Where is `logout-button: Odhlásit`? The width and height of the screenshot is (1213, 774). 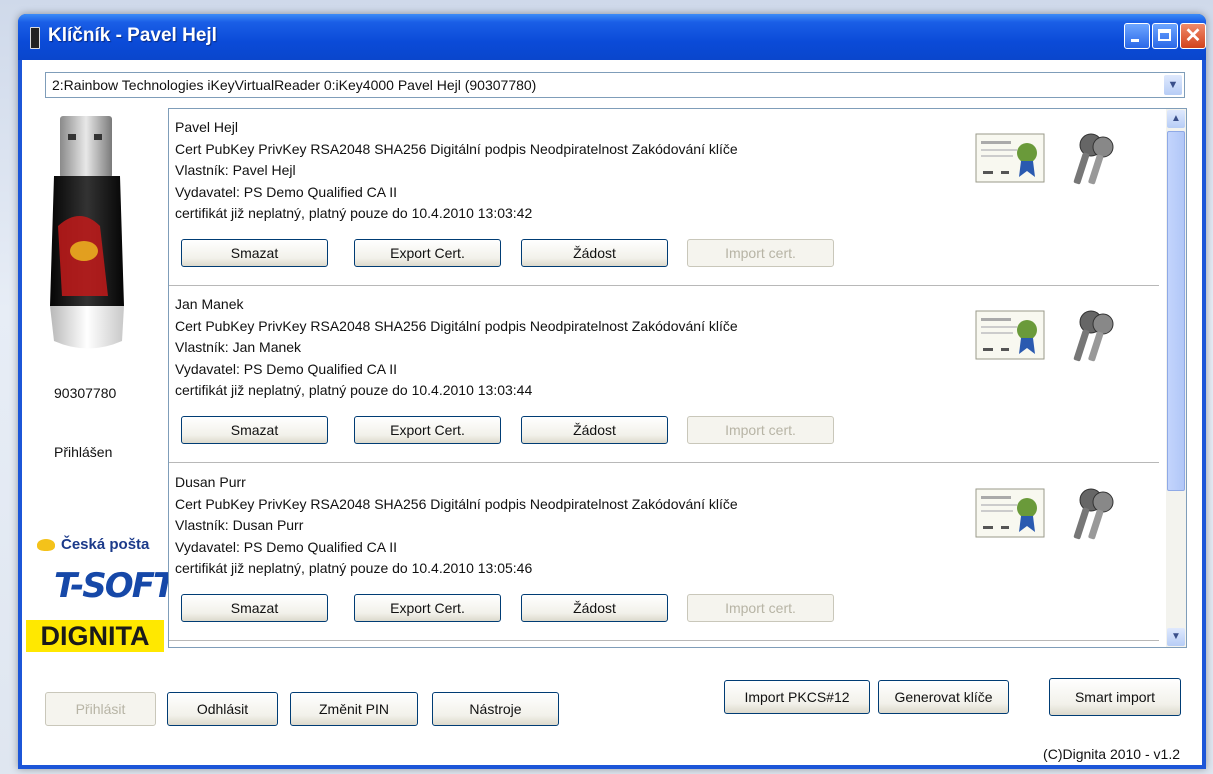
logout-button: Odhlásit is located at coordinates (222, 709).